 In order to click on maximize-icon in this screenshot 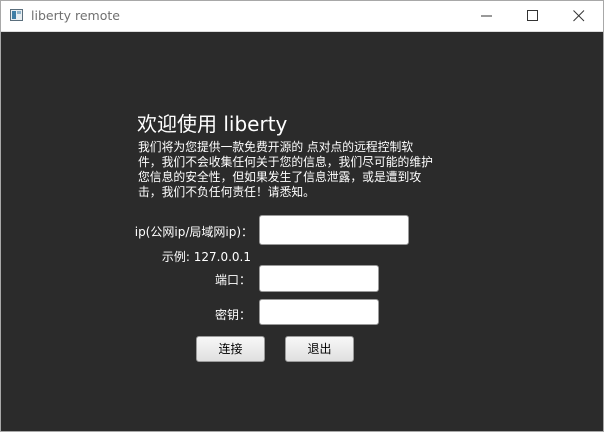, I will do `click(532, 15)`.